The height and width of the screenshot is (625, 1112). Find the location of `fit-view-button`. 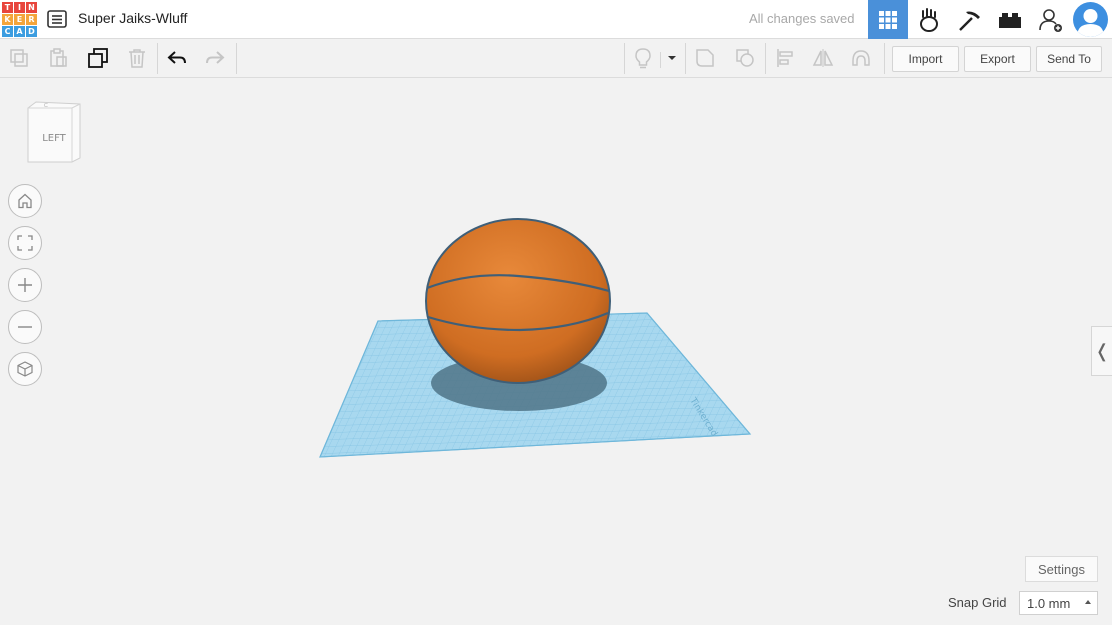

fit-view-button is located at coordinates (25, 243).